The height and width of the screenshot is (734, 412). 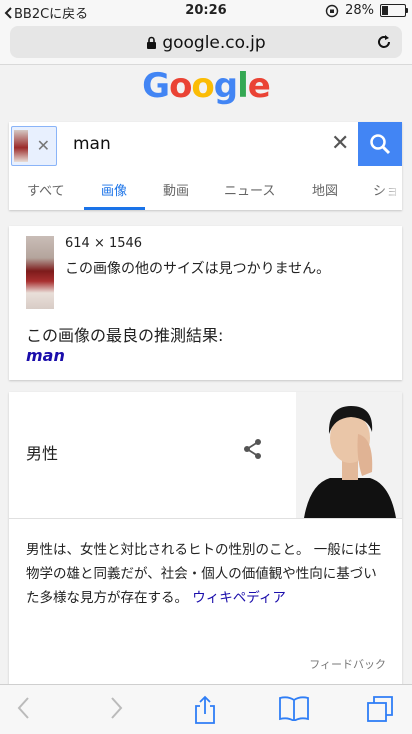 What do you see at coordinates (259, 86) in the screenshot?
I see `logo-letter: e` at bounding box center [259, 86].